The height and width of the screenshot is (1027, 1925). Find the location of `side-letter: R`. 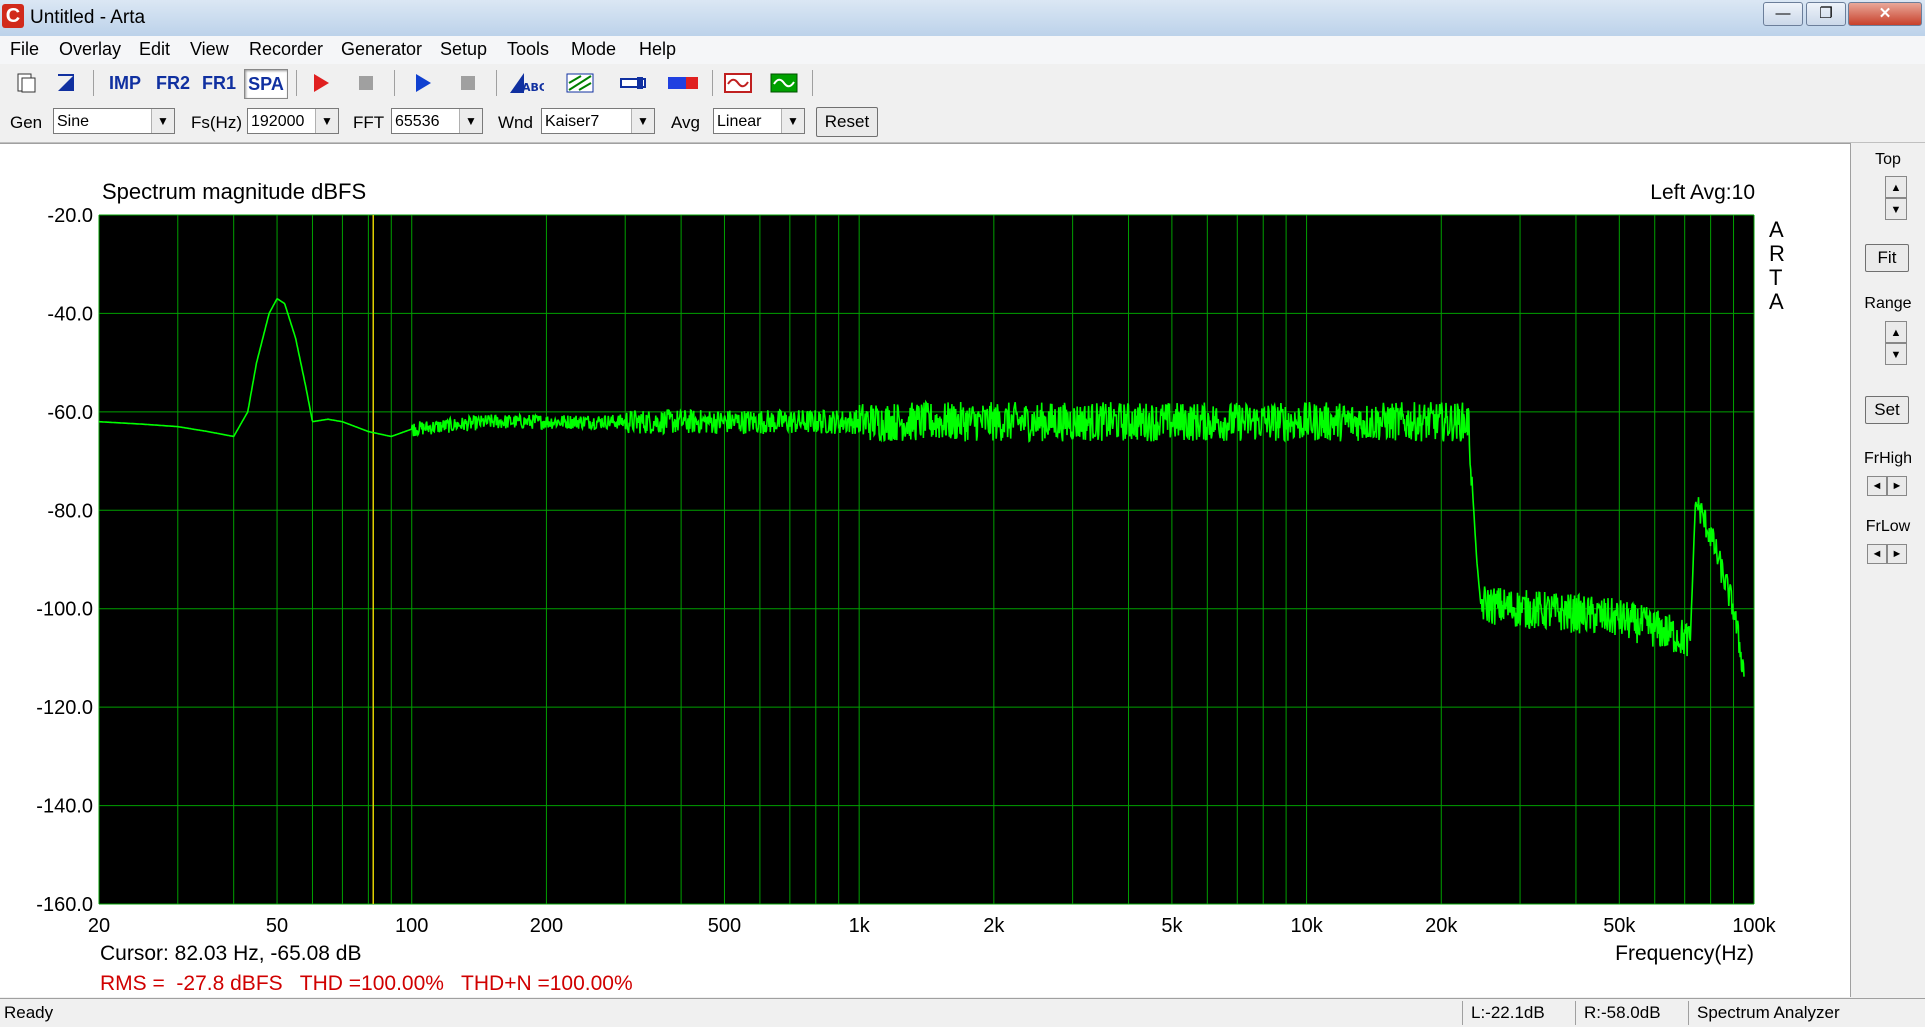

side-letter: R is located at coordinates (1777, 253).